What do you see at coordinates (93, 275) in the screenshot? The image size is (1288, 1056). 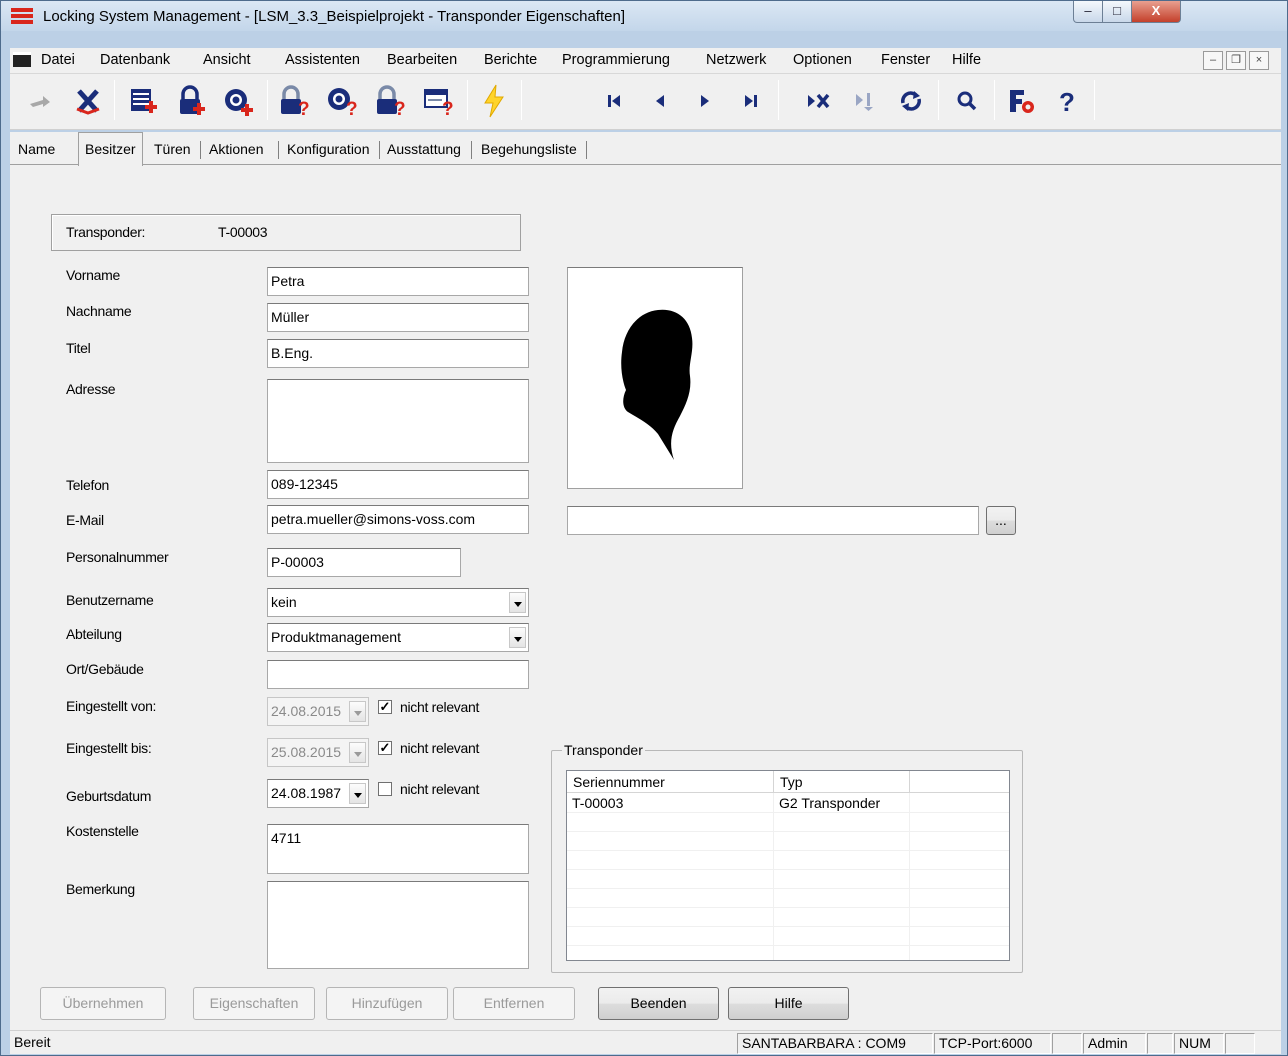 I see `vorname-label: Vorname` at bounding box center [93, 275].